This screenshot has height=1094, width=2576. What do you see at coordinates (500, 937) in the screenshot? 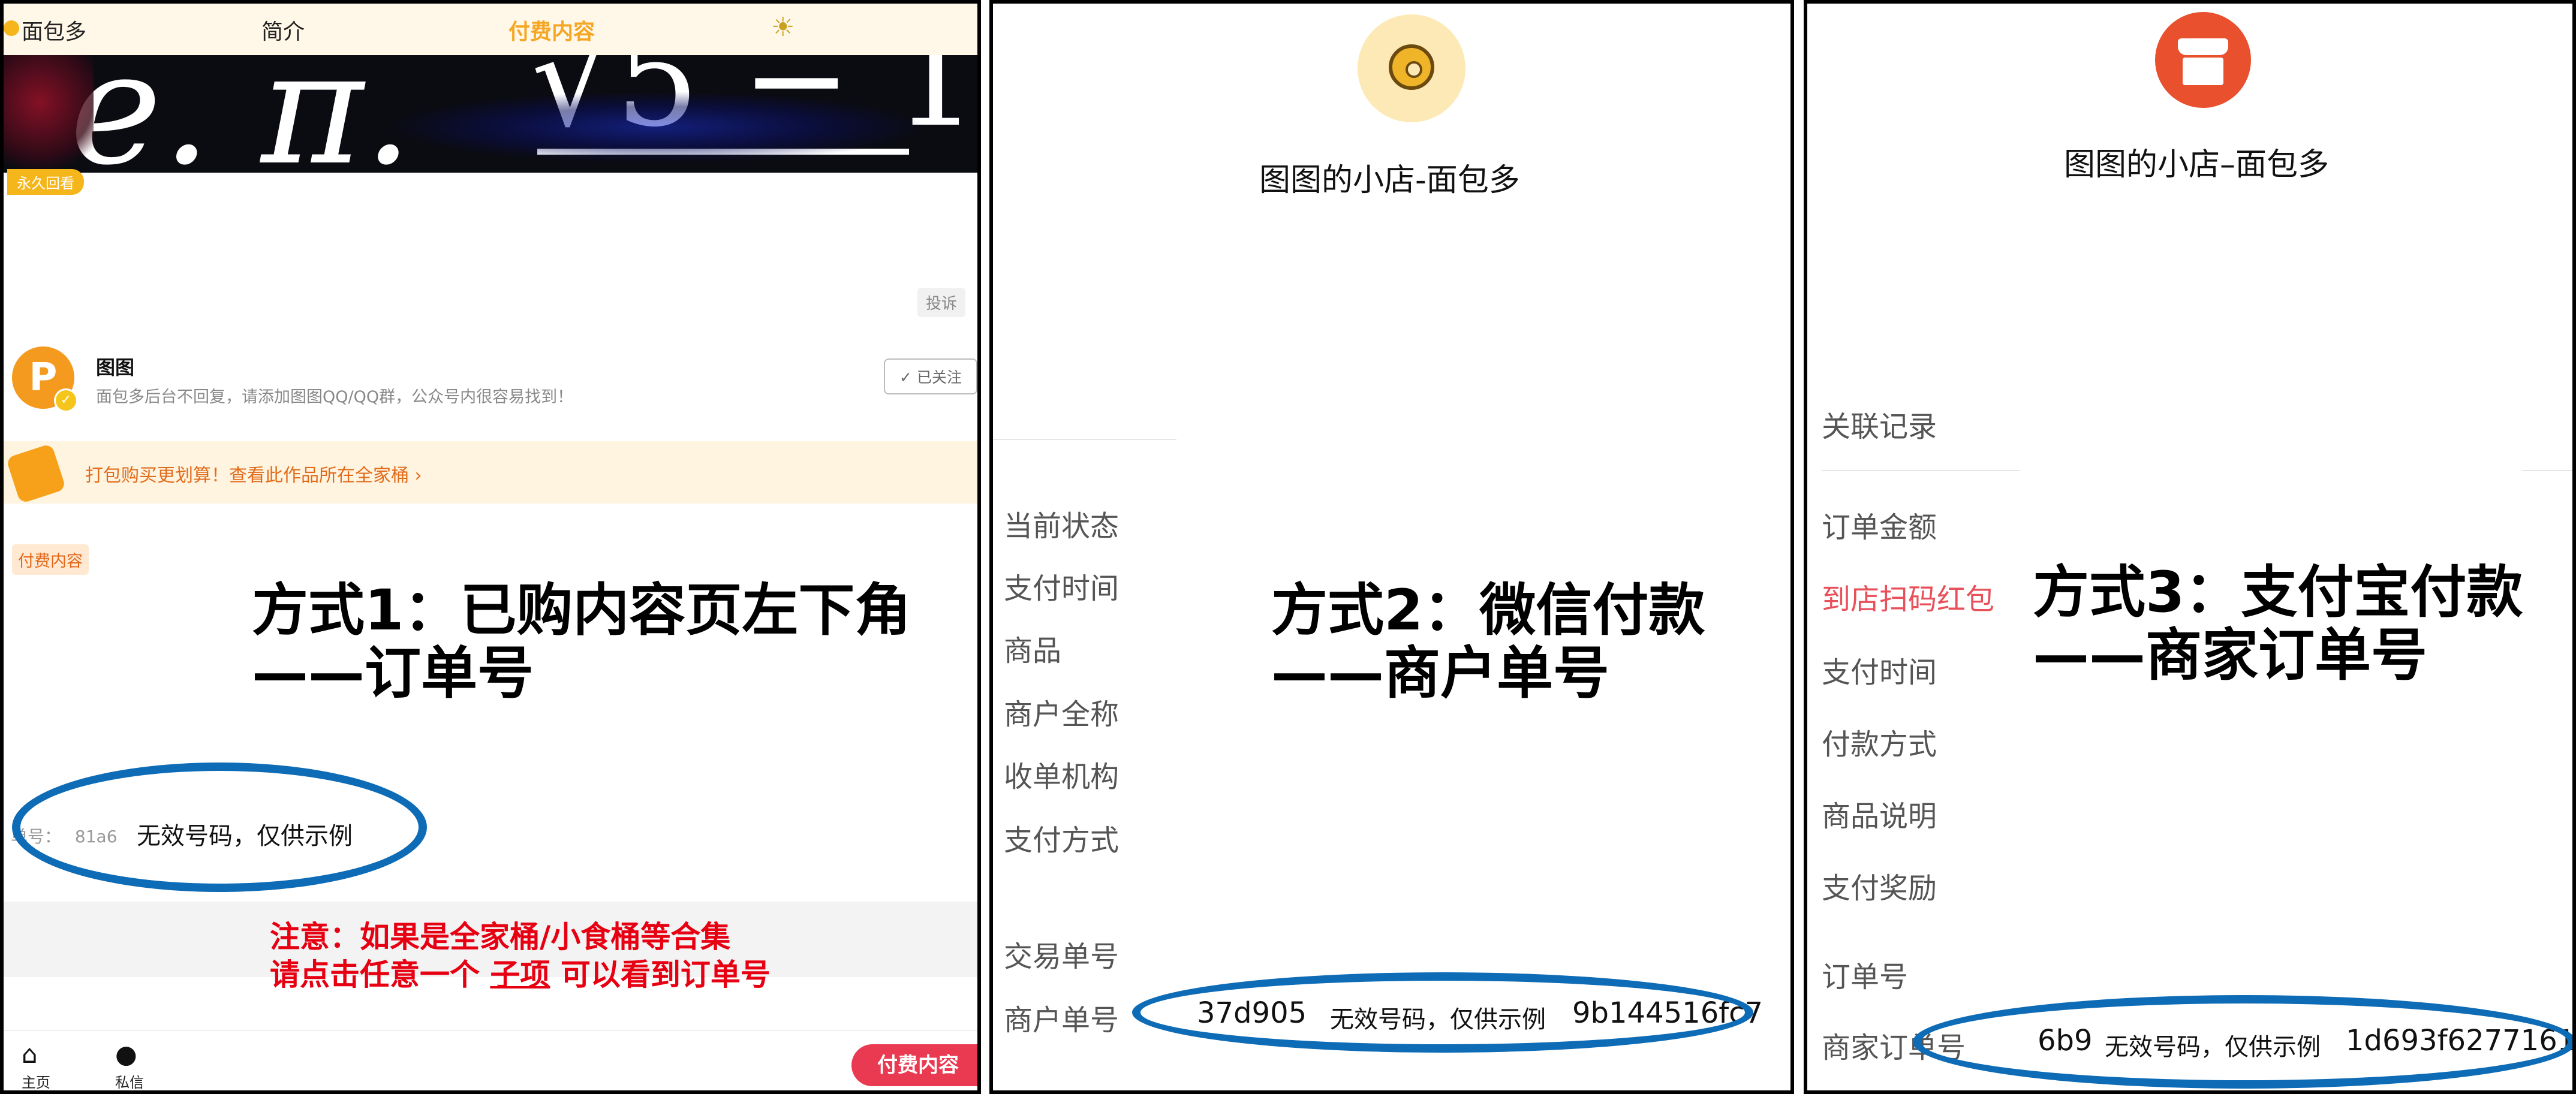
I see `note-line-1: 注意：如果是全家桶/小食桶等合集` at bounding box center [500, 937].